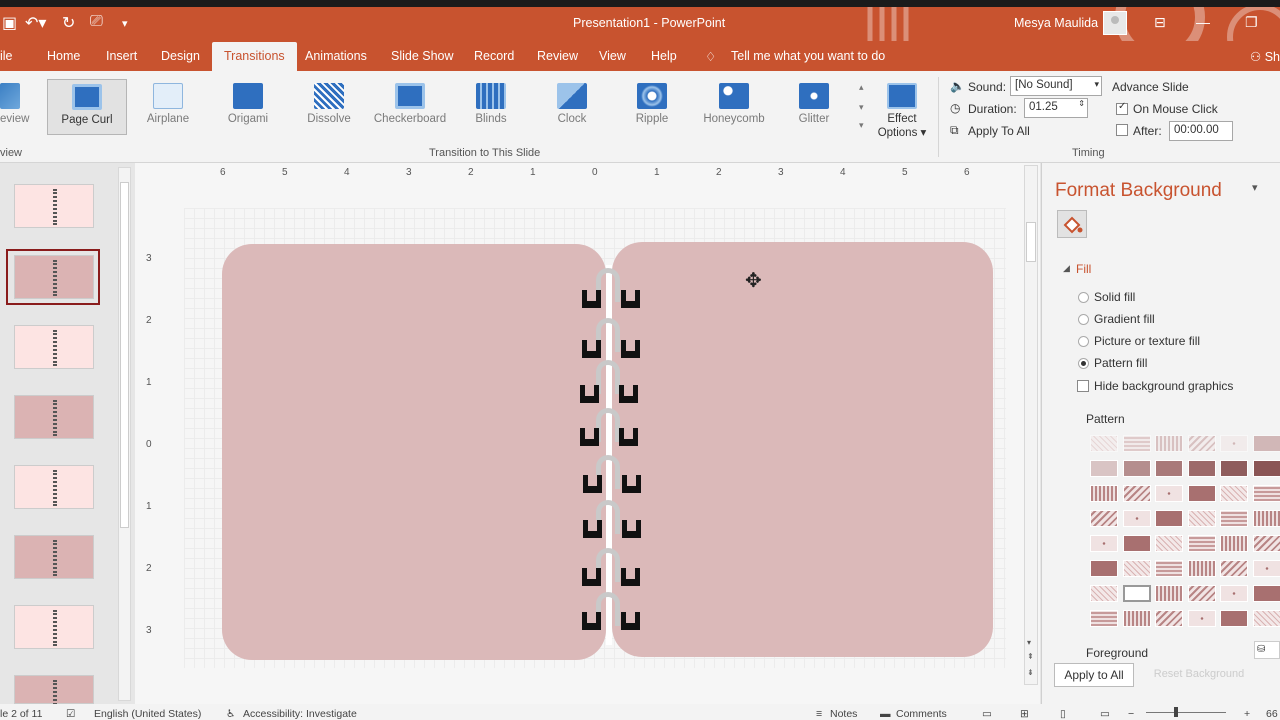 This screenshot has height=720, width=1280. Describe the element at coordinates (1122, 130) in the screenshot. I see `after-checkbox` at that location.